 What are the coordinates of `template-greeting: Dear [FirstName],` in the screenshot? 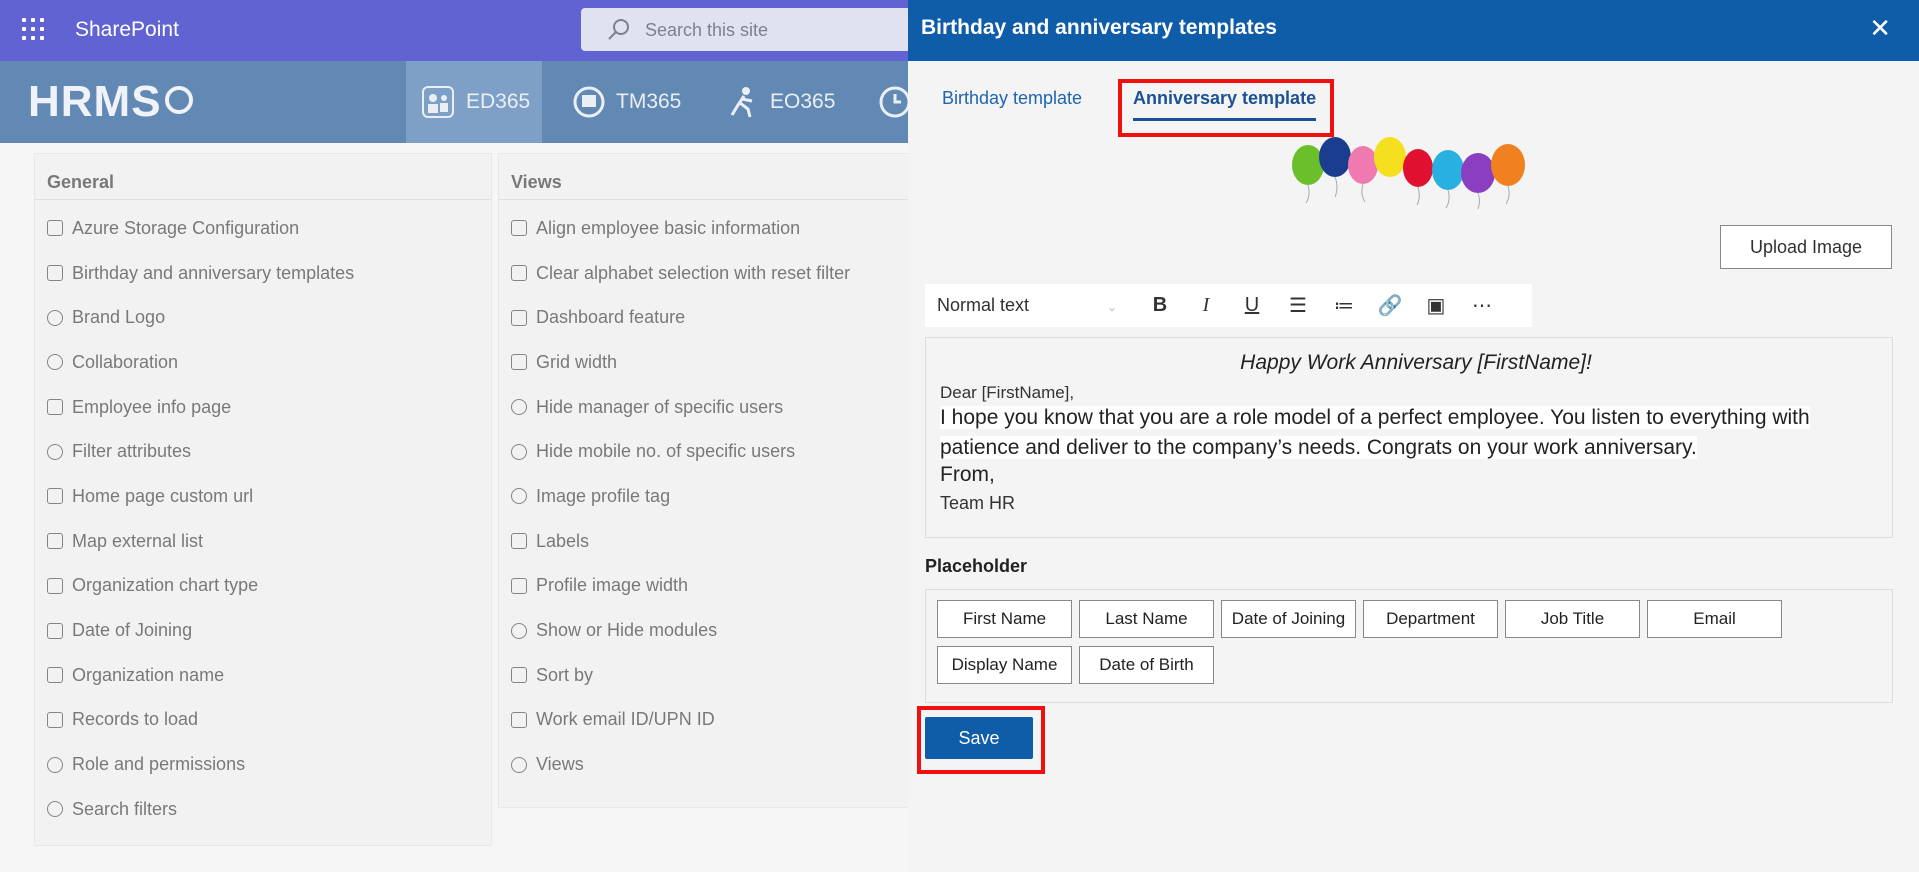 It's located at (1007, 392).